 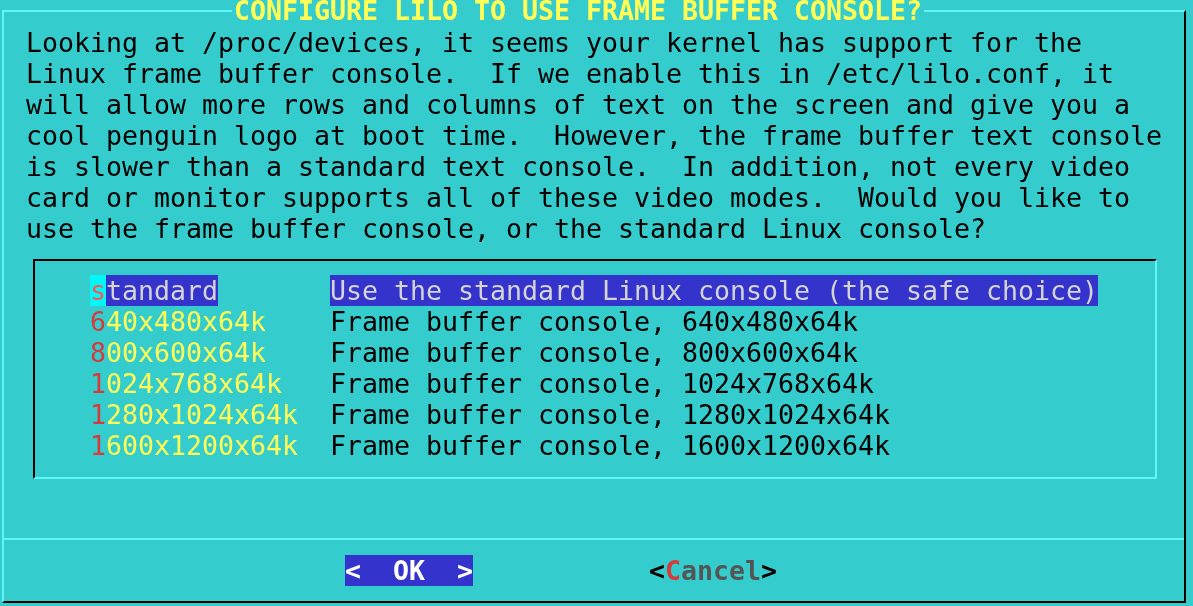 I want to click on menu-item-description: Frame buffer console, 640x480x64k, so click(x=594, y=321).